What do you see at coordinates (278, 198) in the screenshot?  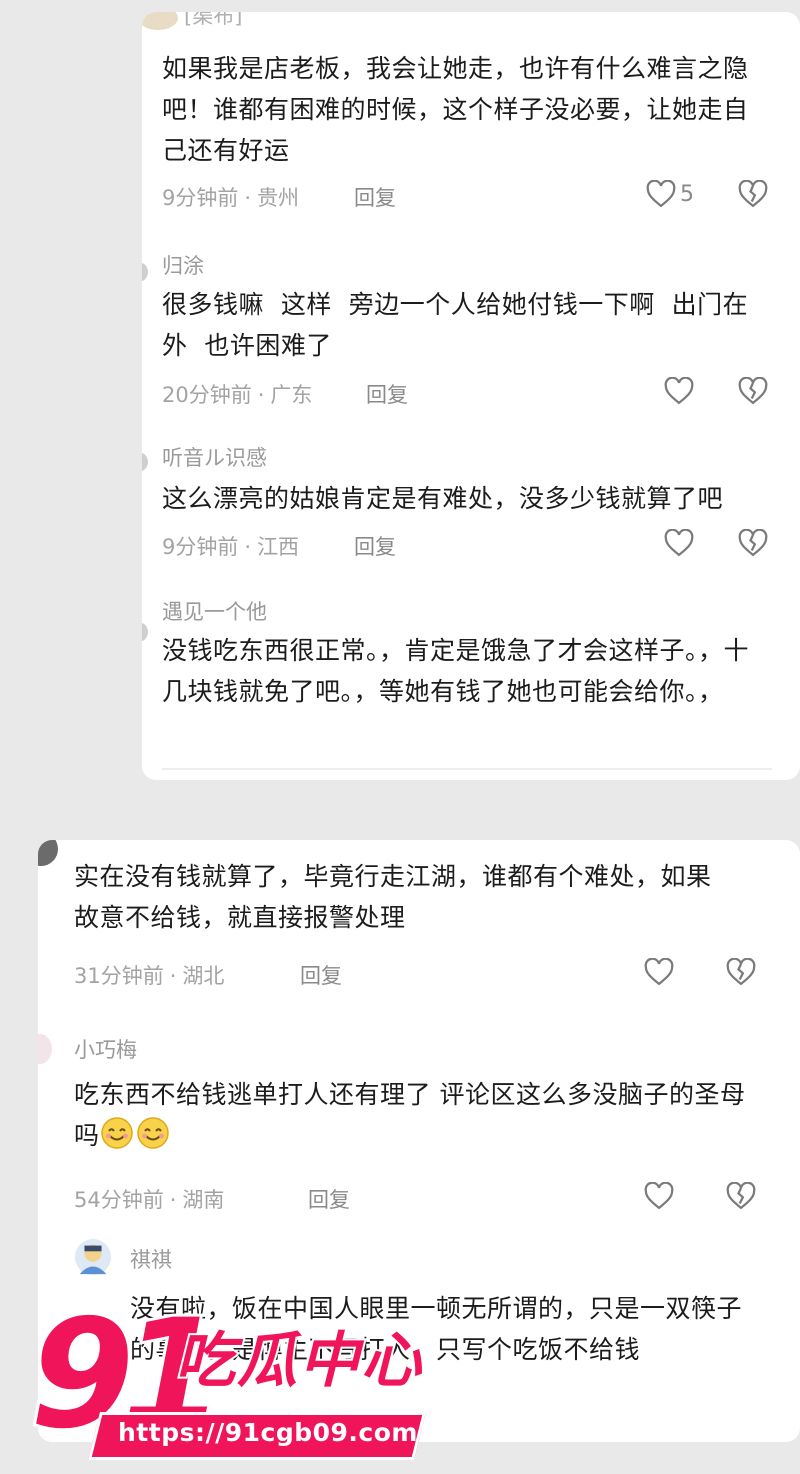 I see `comment-location: 贵州` at bounding box center [278, 198].